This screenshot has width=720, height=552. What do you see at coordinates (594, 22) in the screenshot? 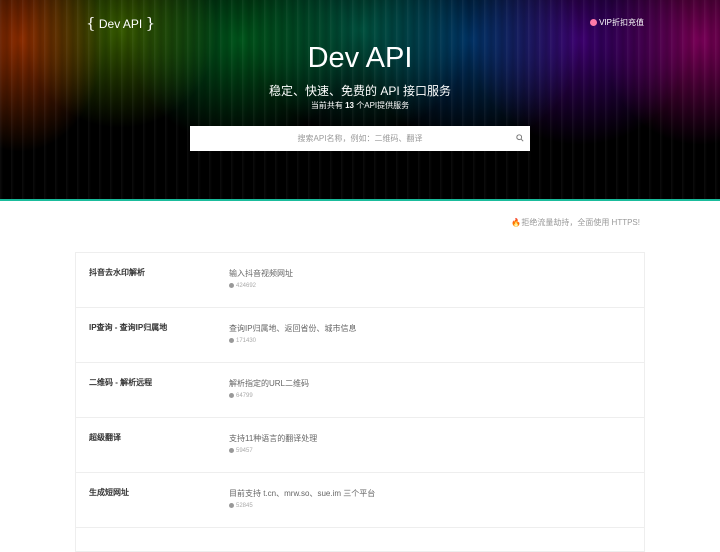
I see `vip-icon` at bounding box center [594, 22].